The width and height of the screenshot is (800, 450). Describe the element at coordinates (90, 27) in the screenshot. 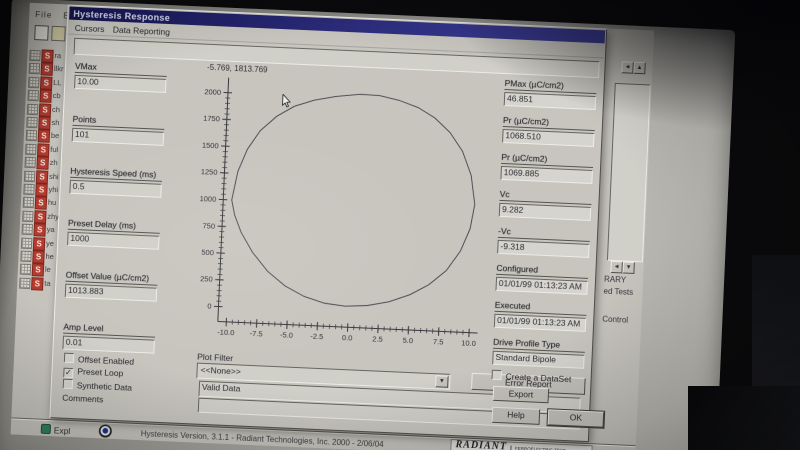

I see `menu-cursors: Cursors` at that location.